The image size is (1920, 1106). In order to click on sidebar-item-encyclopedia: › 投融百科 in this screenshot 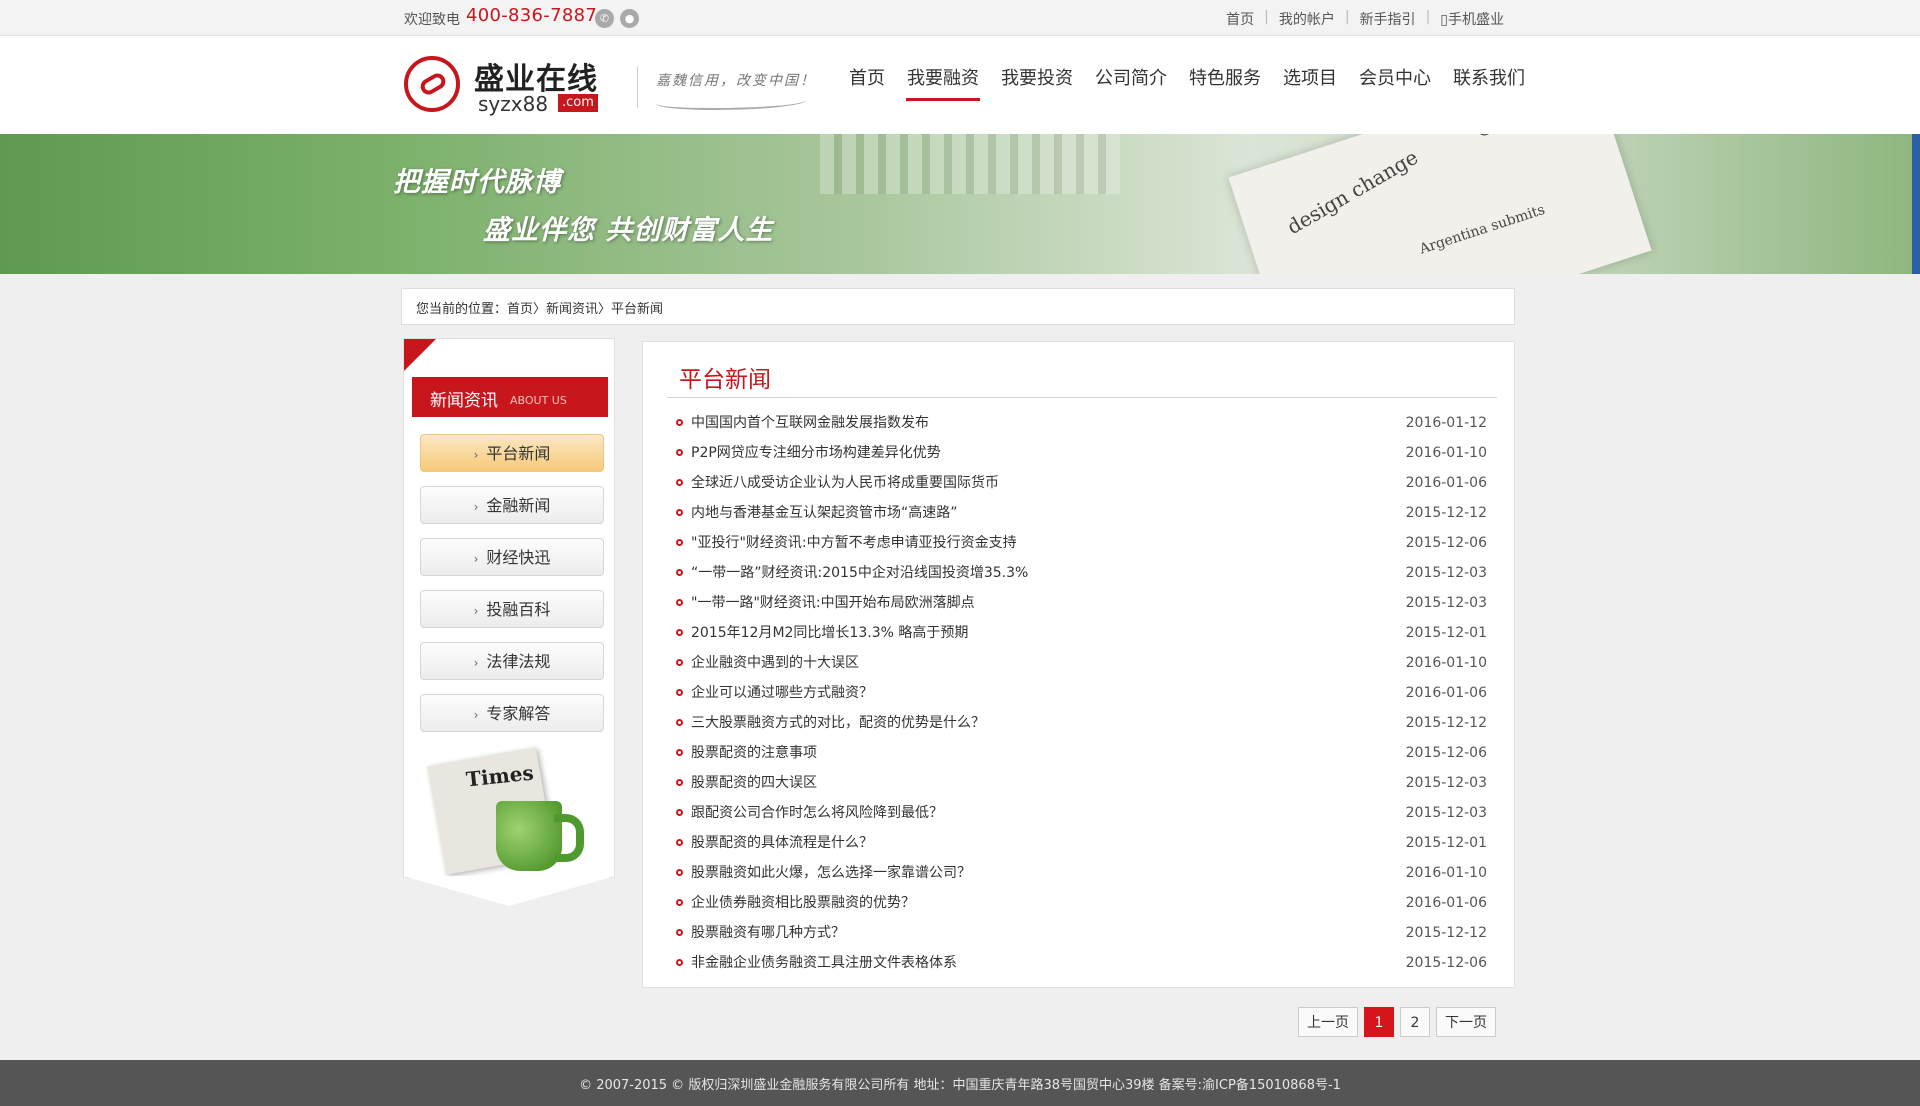, I will do `click(512, 609)`.